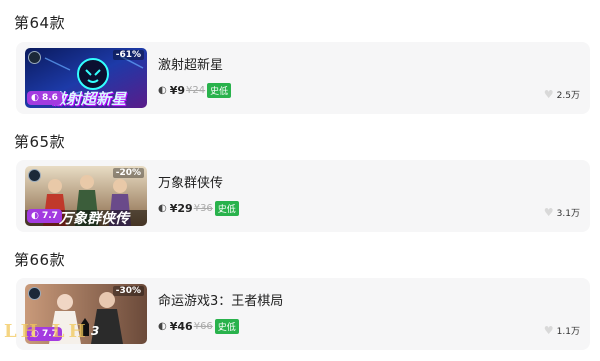 The width and height of the screenshot is (600, 361). Describe the element at coordinates (568, 214) in the screenshot. I see `like-value: 3.1万` at that location.